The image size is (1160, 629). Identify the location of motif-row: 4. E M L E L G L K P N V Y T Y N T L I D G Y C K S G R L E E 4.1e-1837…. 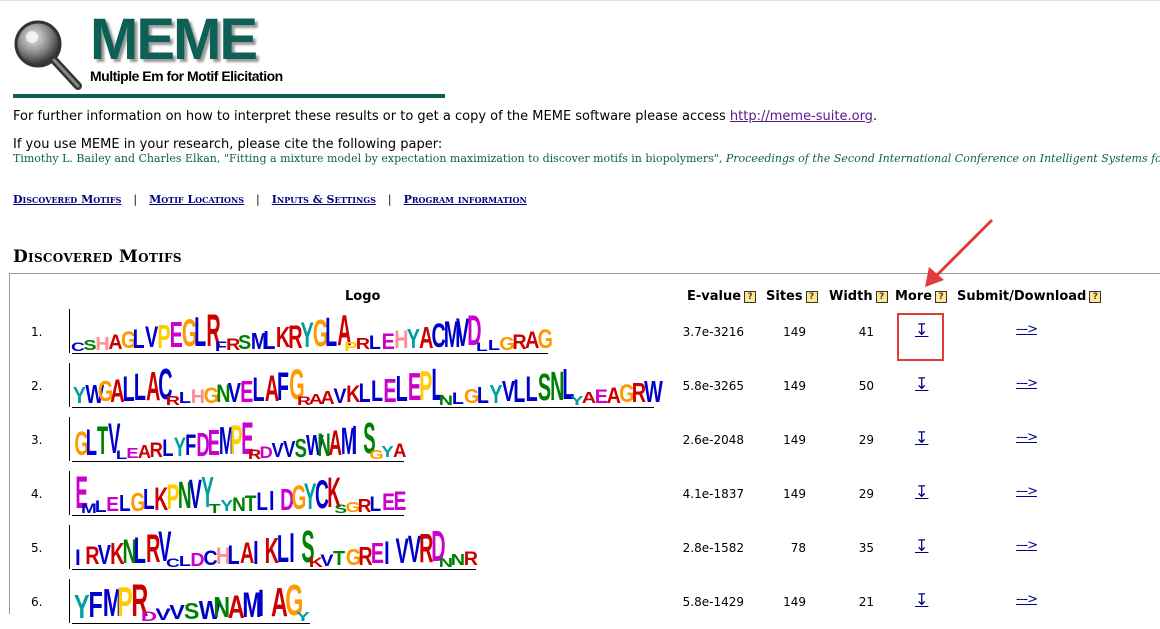
(580, 495).